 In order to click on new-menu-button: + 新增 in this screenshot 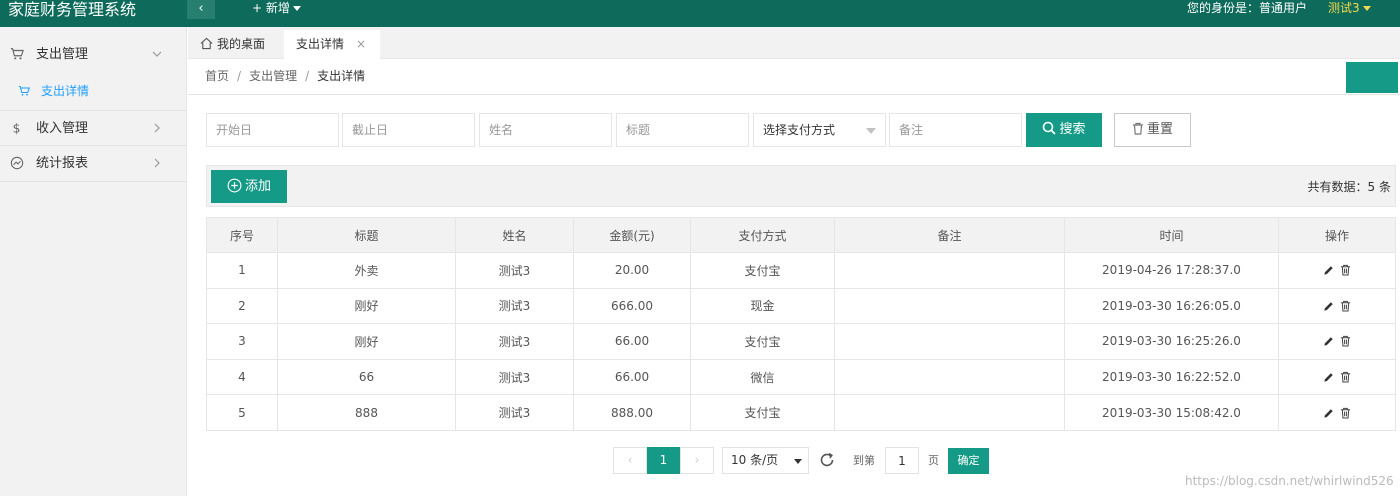, I will do `click(276, 9)`.